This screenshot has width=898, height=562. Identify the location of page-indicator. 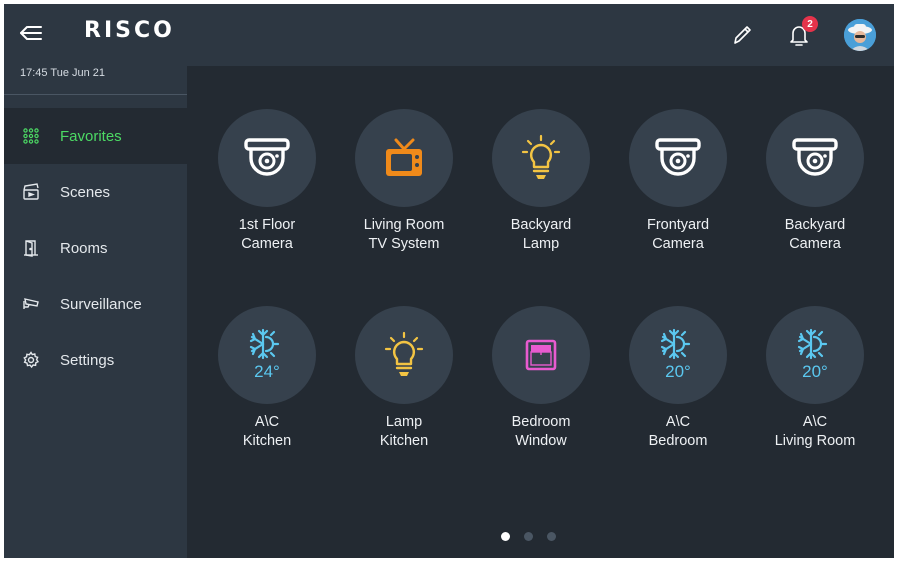
(528, 536).